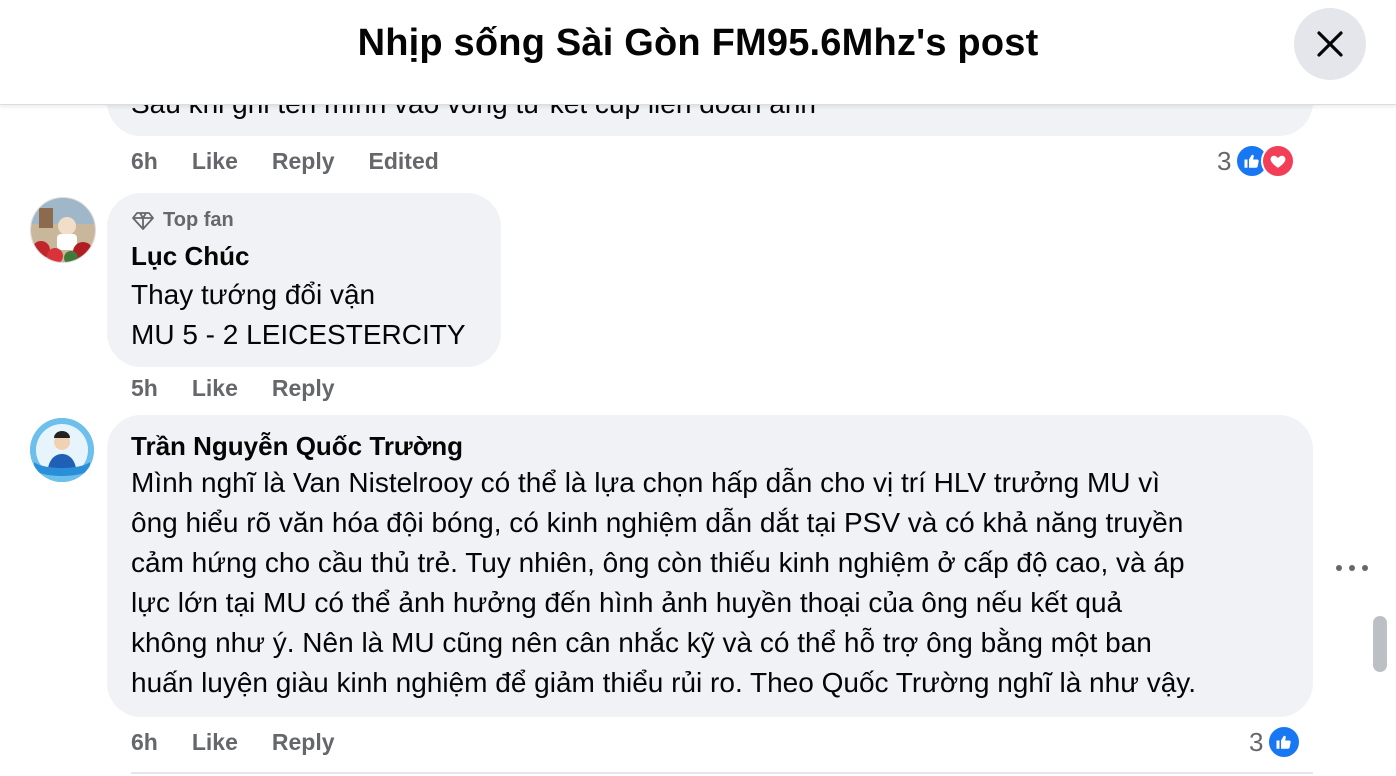  I want to click on top-fan-badge: Top fan, so click(182, 220).